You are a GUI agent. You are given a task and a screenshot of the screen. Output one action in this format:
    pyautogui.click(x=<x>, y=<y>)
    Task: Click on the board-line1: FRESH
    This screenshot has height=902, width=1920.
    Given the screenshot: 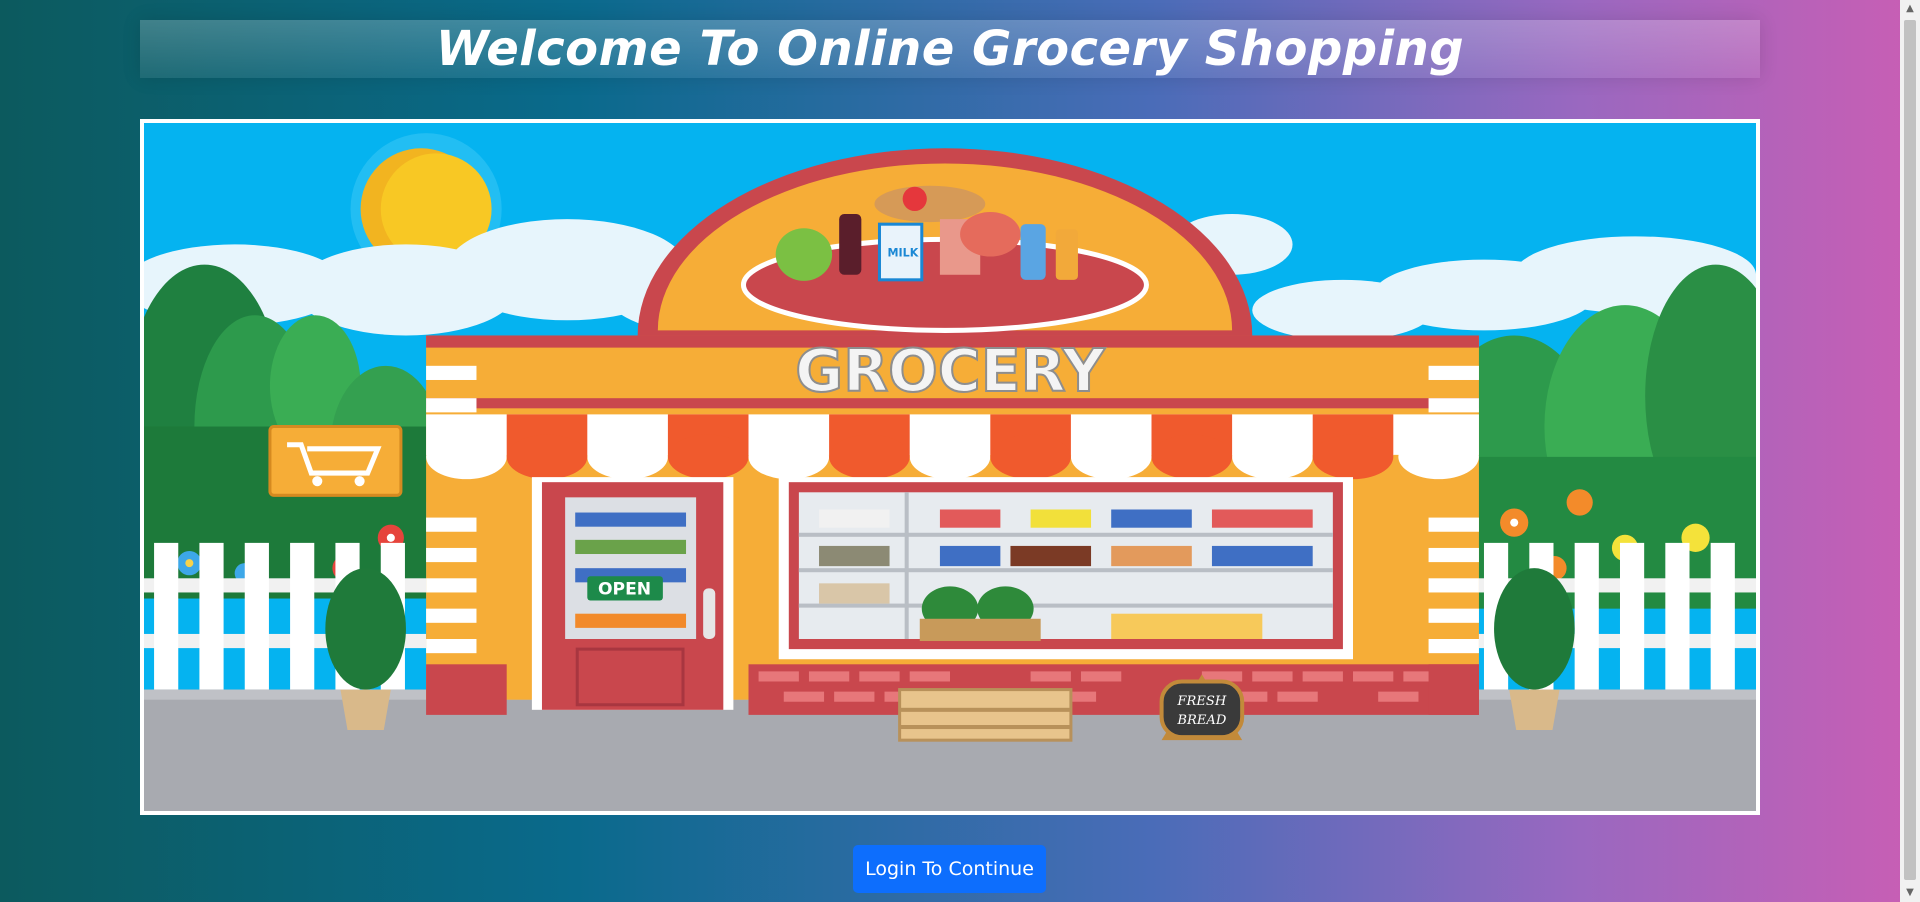 What is the action you would take?
    pyautogui.click(x=1201, y=701)
    